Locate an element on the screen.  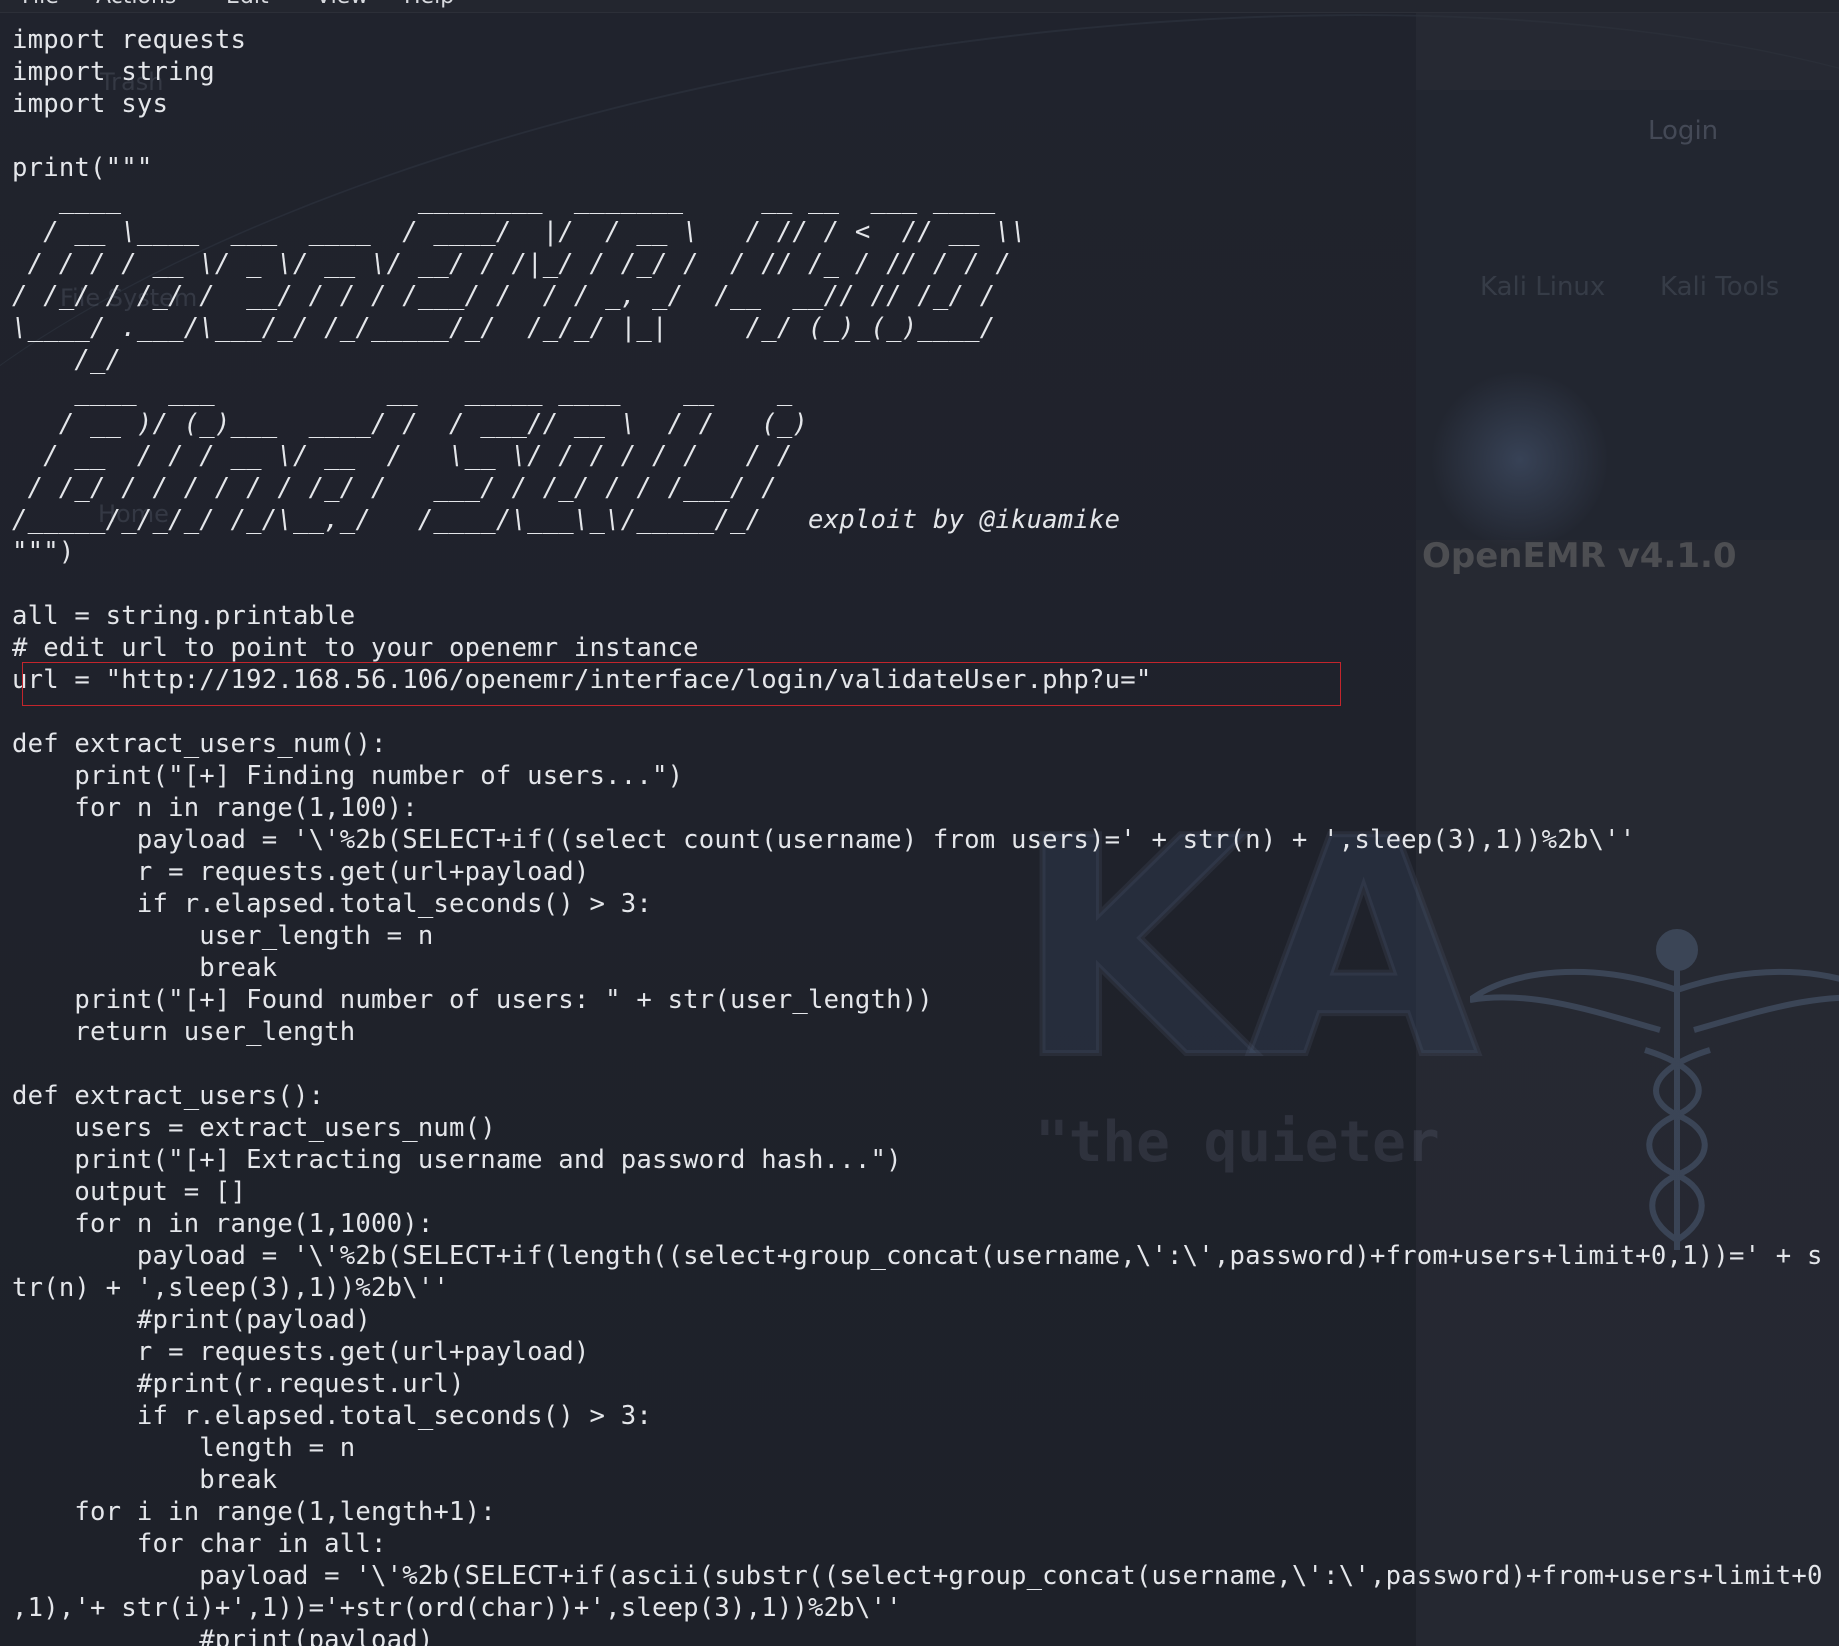
code-line: import requests is located at coordinates (129, 40).